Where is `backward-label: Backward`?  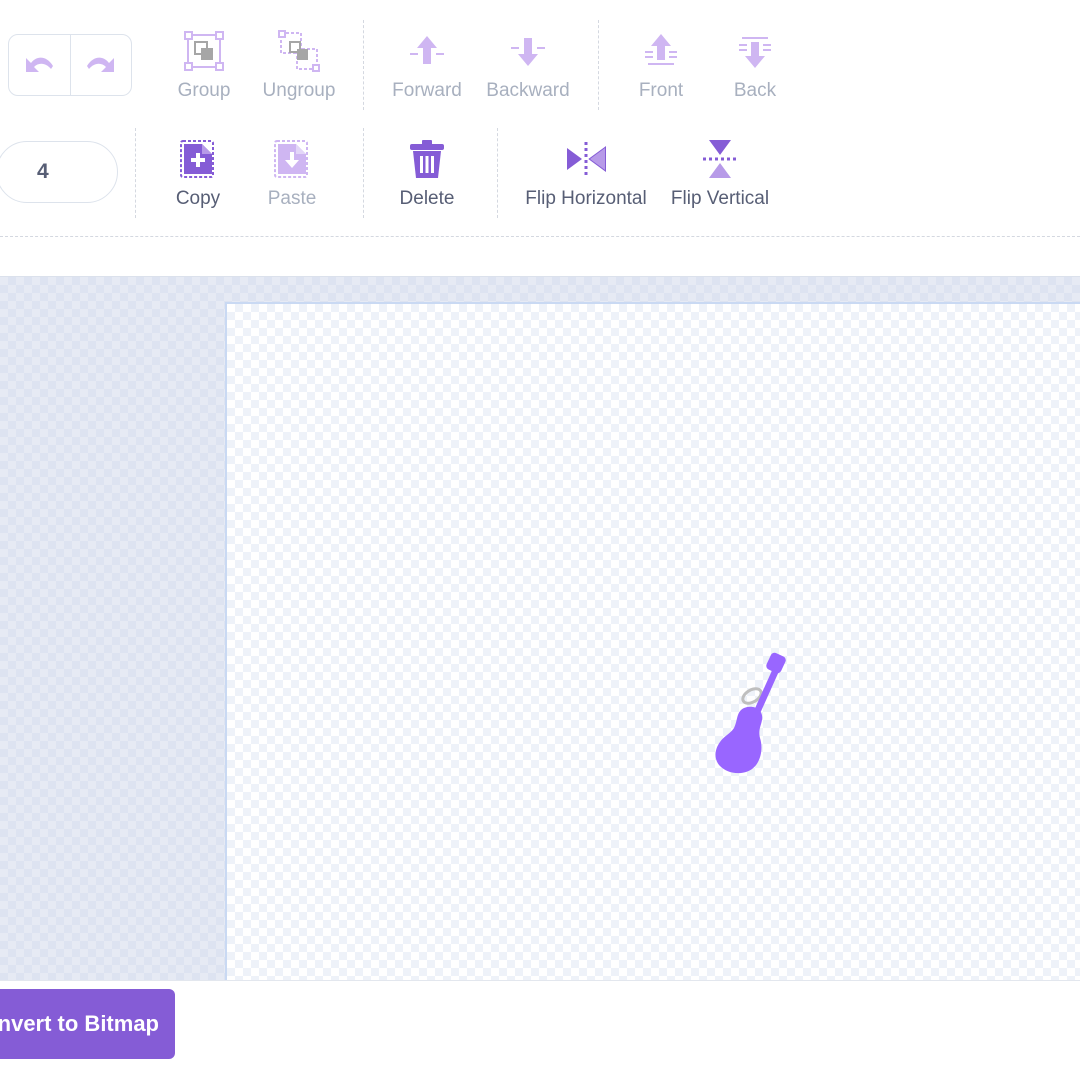
backward-label: Backward is located at coordinates (528, 90).